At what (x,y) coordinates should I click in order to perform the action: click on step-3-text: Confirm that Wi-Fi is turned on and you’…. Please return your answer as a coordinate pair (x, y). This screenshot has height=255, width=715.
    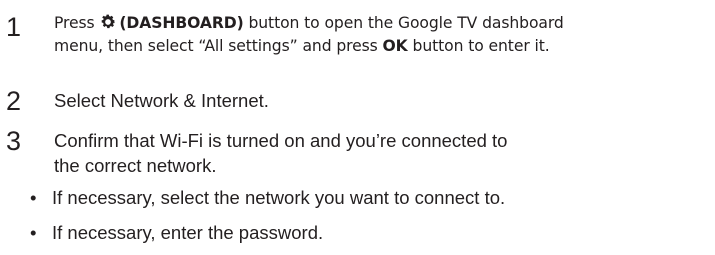
    Looking at the image, I should click on (280, 153).